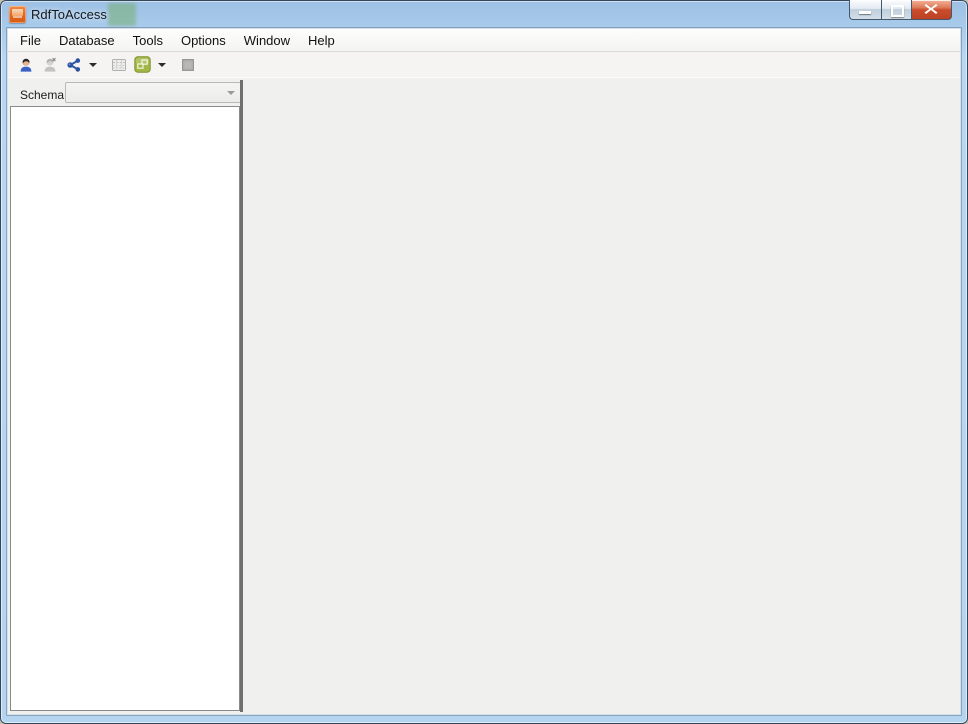  I want to click on minimize-icon, so click(865, 12).